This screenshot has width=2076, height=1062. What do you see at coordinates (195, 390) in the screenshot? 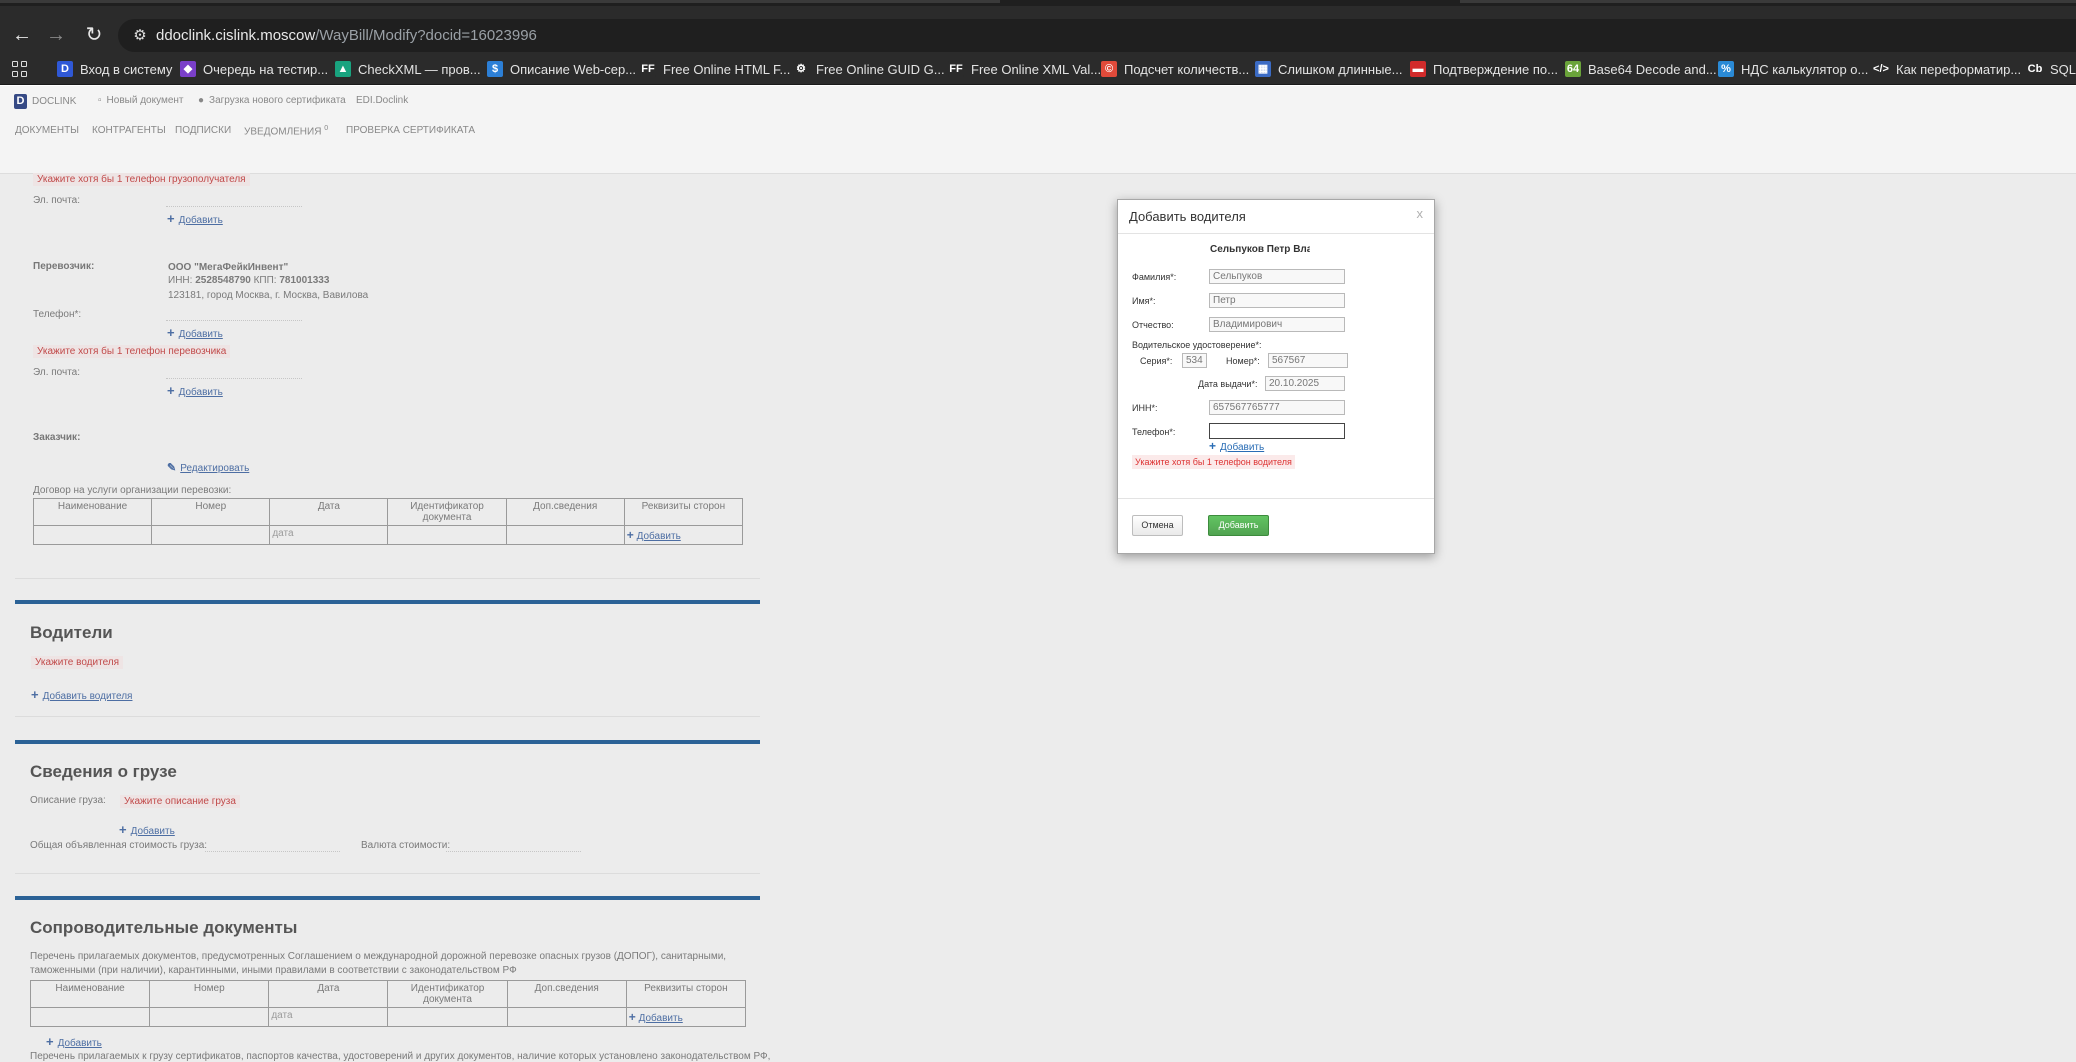
I see `add-carrier-email-link: + Добавить` at bounding box center [195, 390].